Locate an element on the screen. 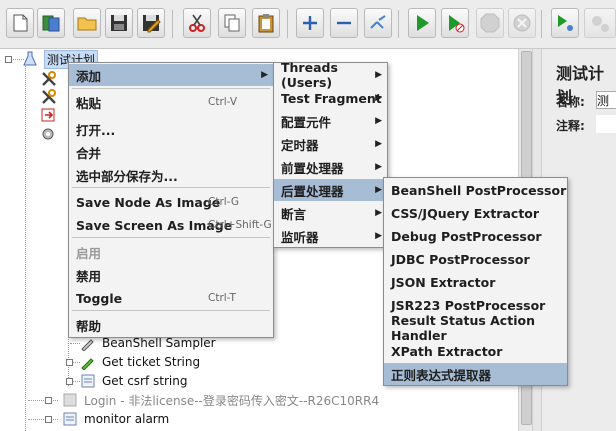 This screenshot has height=431, width=616. add-submenu-item-cn3: 定时器 ▶ is located at coordinates (330, 144).